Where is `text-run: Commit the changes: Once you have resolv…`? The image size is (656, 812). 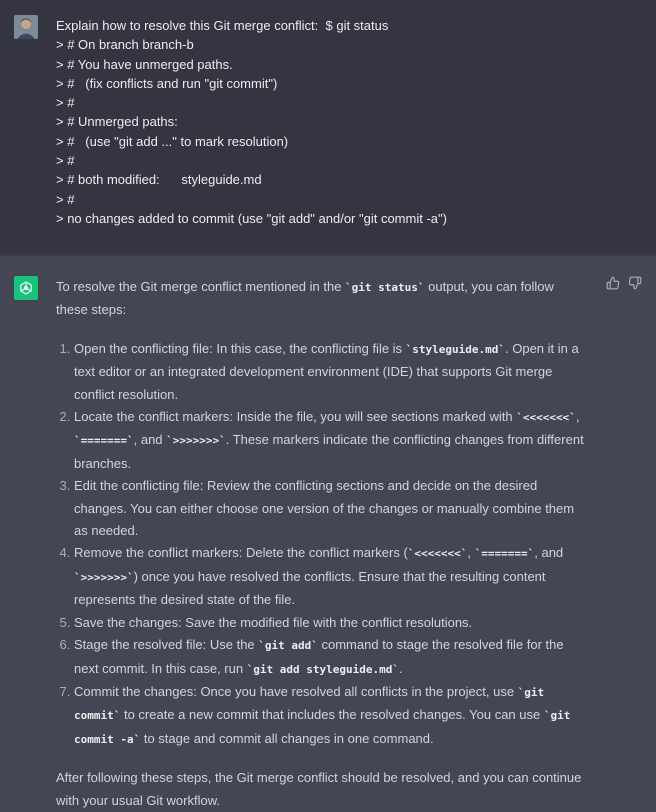 text-run: Commit the changes: Once you have resolv… is located at coordinates (296, 691).